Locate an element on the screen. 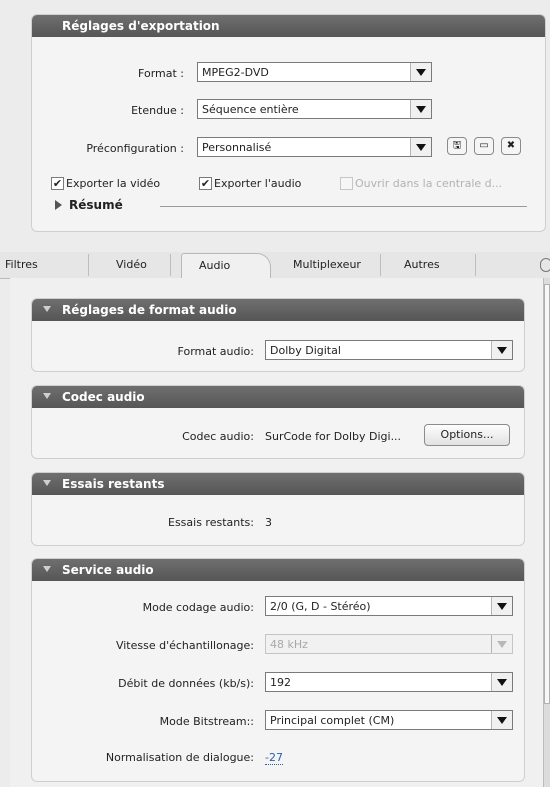 The image size is (550, 787). dialnorm-value: -27 is located at coordinates (274, 758).